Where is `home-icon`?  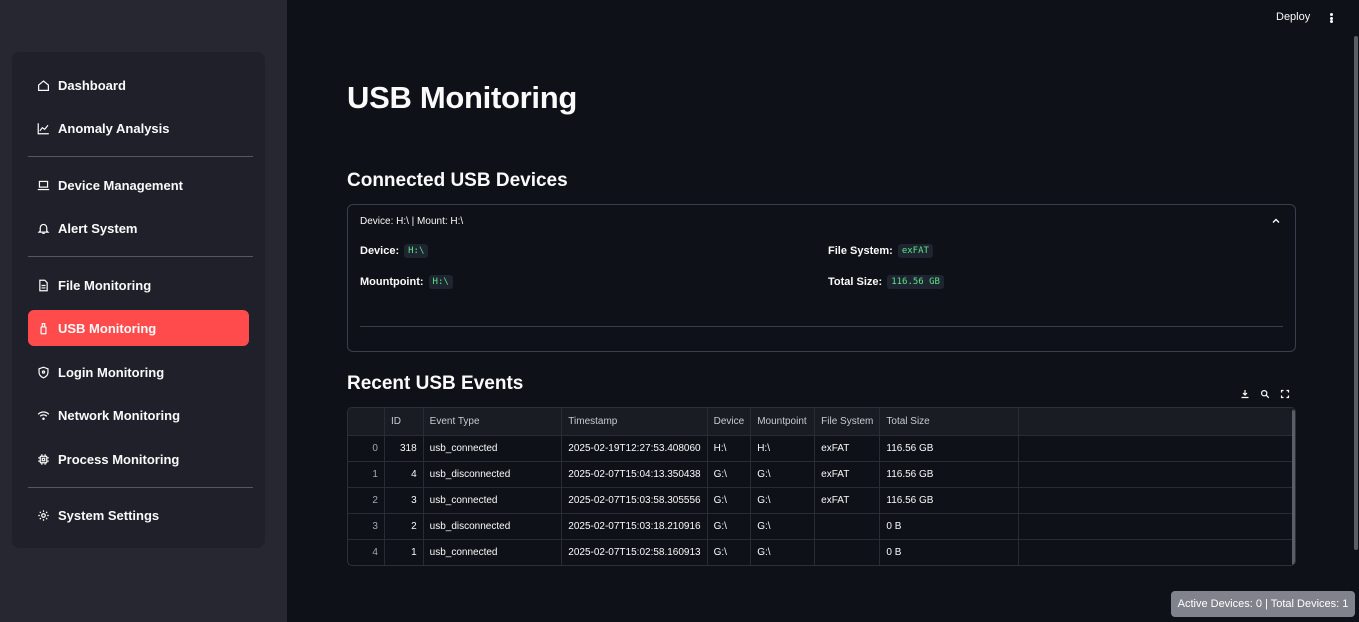
home-icon is located at coordinates (43, 85).